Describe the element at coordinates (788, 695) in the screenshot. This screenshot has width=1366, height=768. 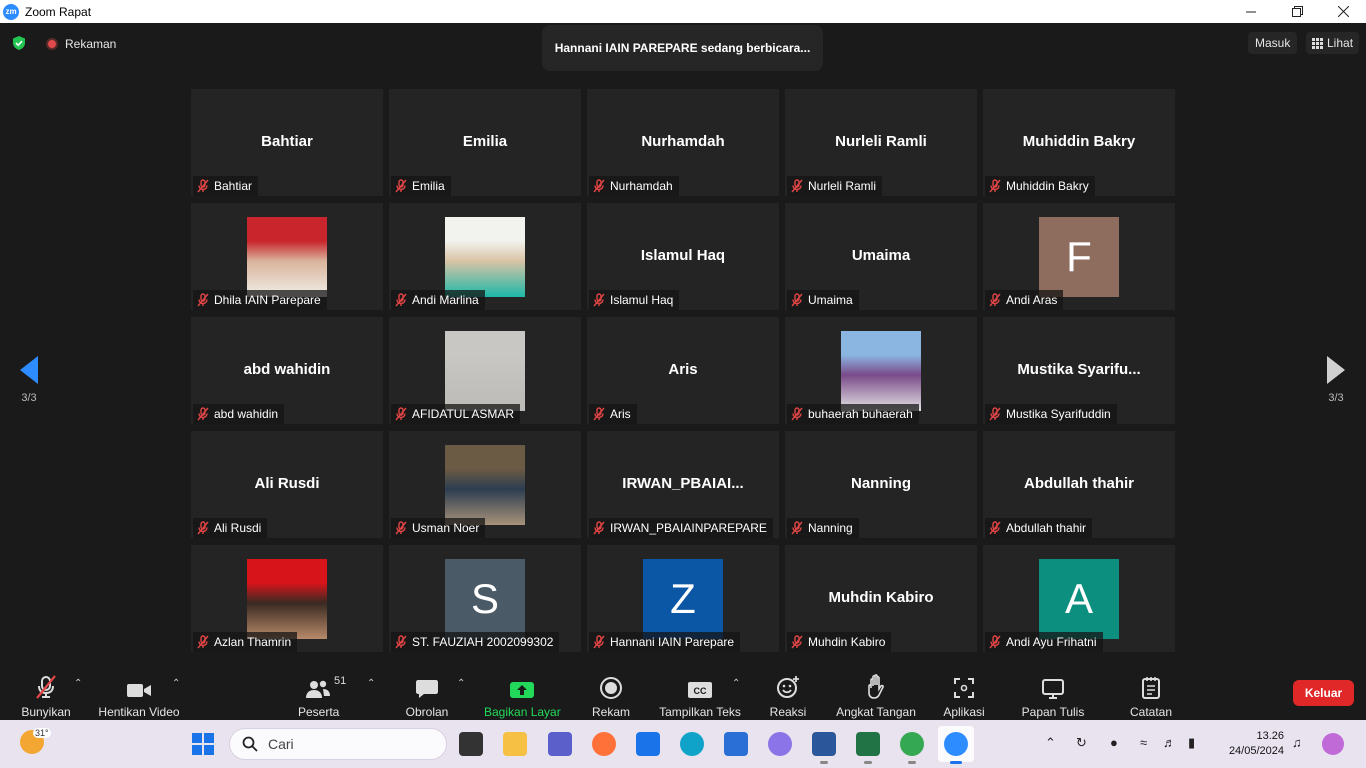
I see `reactions-button: Reaksi` at that location.